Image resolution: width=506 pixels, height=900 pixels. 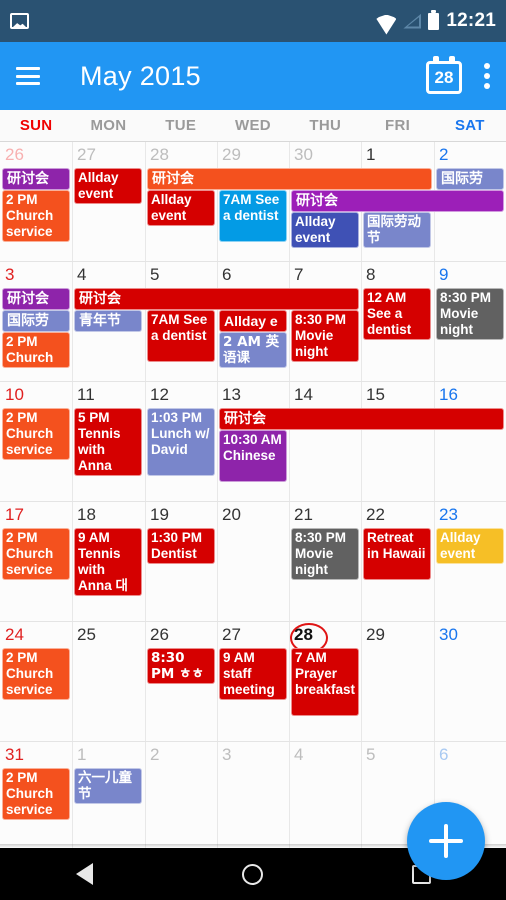 I want to click on calendar-event: 9 AM Tennis with Anna 대, so click(x=108, y=562).